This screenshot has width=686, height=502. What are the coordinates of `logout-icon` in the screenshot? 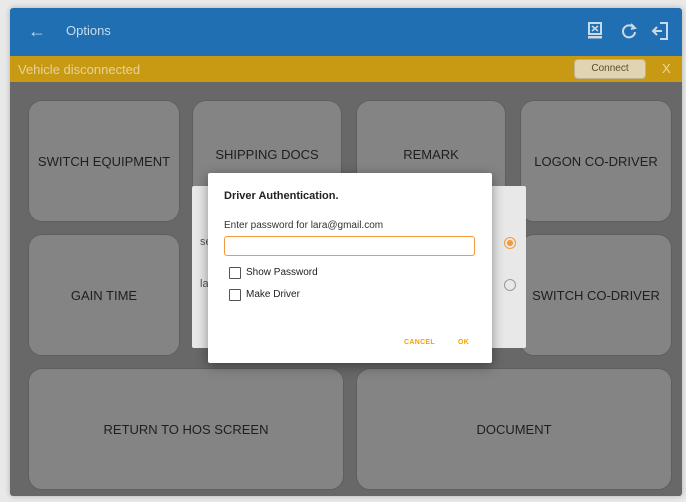 It's located at (661, 31).